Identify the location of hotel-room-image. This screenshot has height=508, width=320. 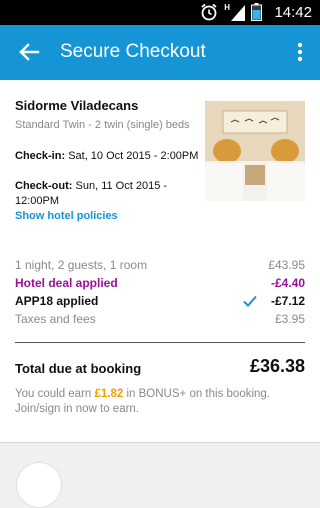
(255, 151).